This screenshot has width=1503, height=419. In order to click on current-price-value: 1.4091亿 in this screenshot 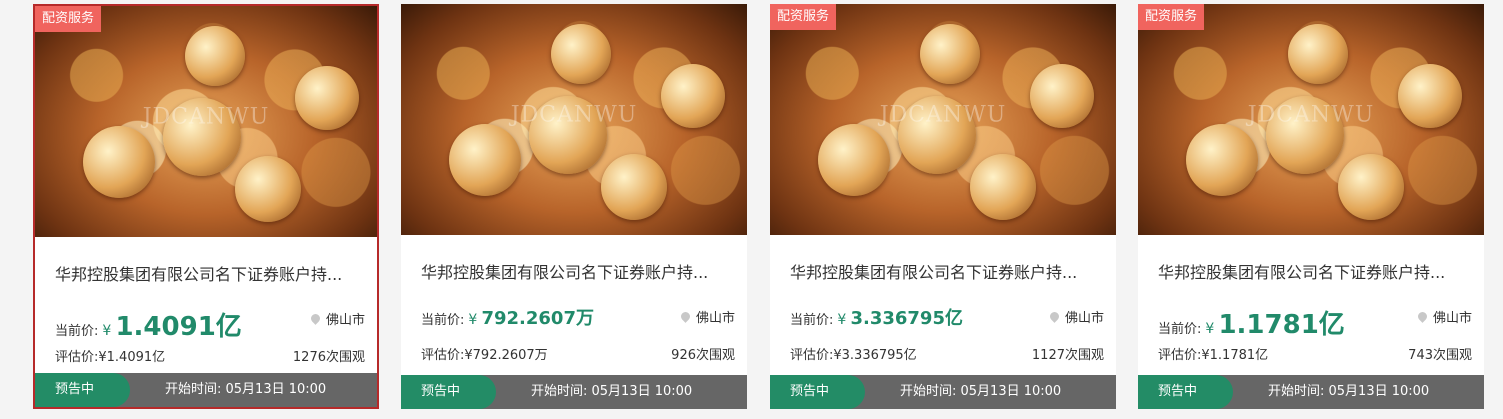, I will do `click(178, 327)`.